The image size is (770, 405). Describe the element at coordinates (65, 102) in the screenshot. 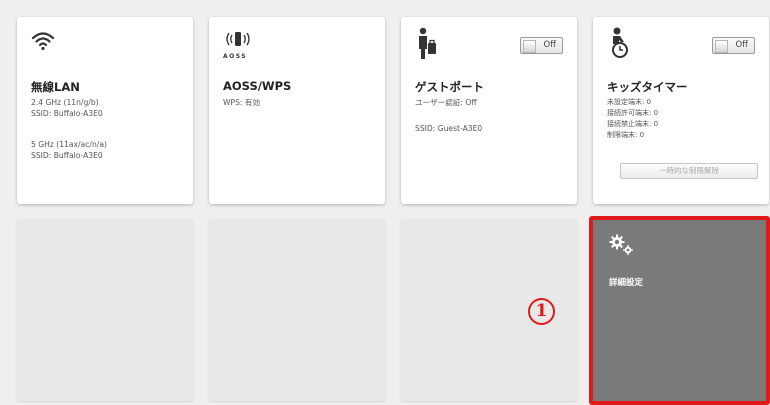

I see `wlan-band-24ghz: 2.4 GHz (11n/g/b)` at that location.